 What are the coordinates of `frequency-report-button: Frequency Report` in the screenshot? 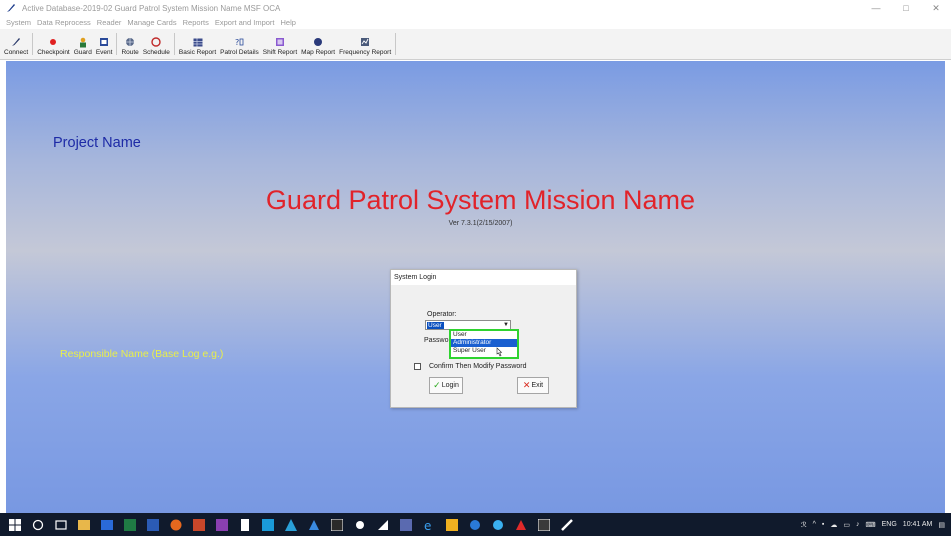 It's located at (365, 44).